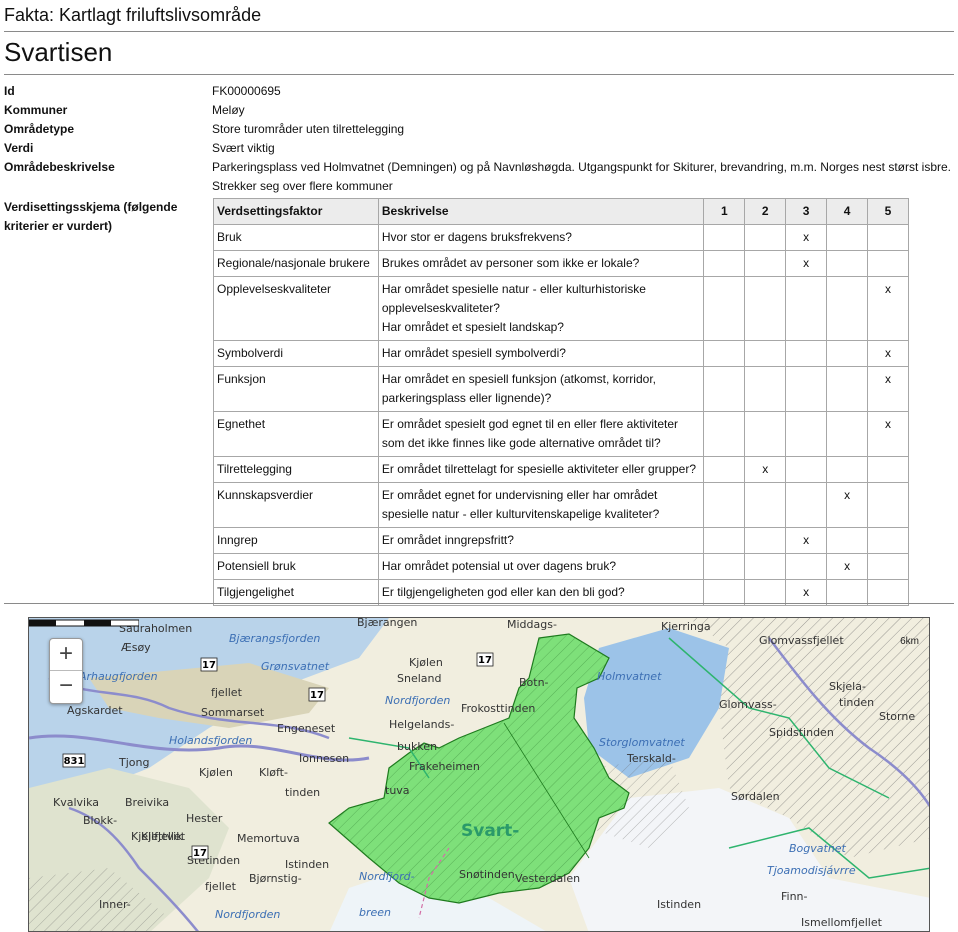  I want to click on cell-factor: Inngrep, so click(296, 540).